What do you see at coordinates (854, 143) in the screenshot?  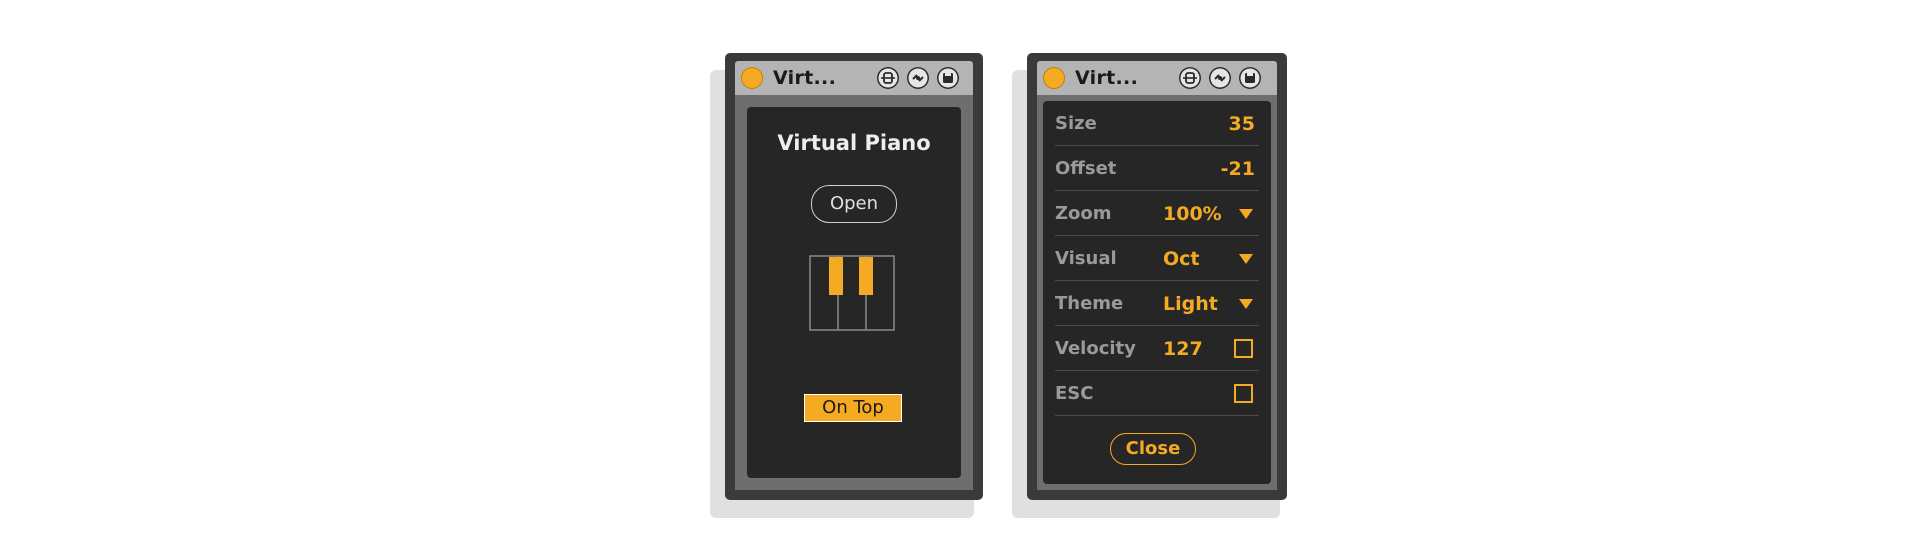 I see `device-heading: Virtual Piano` at bounding box center [854, 143].